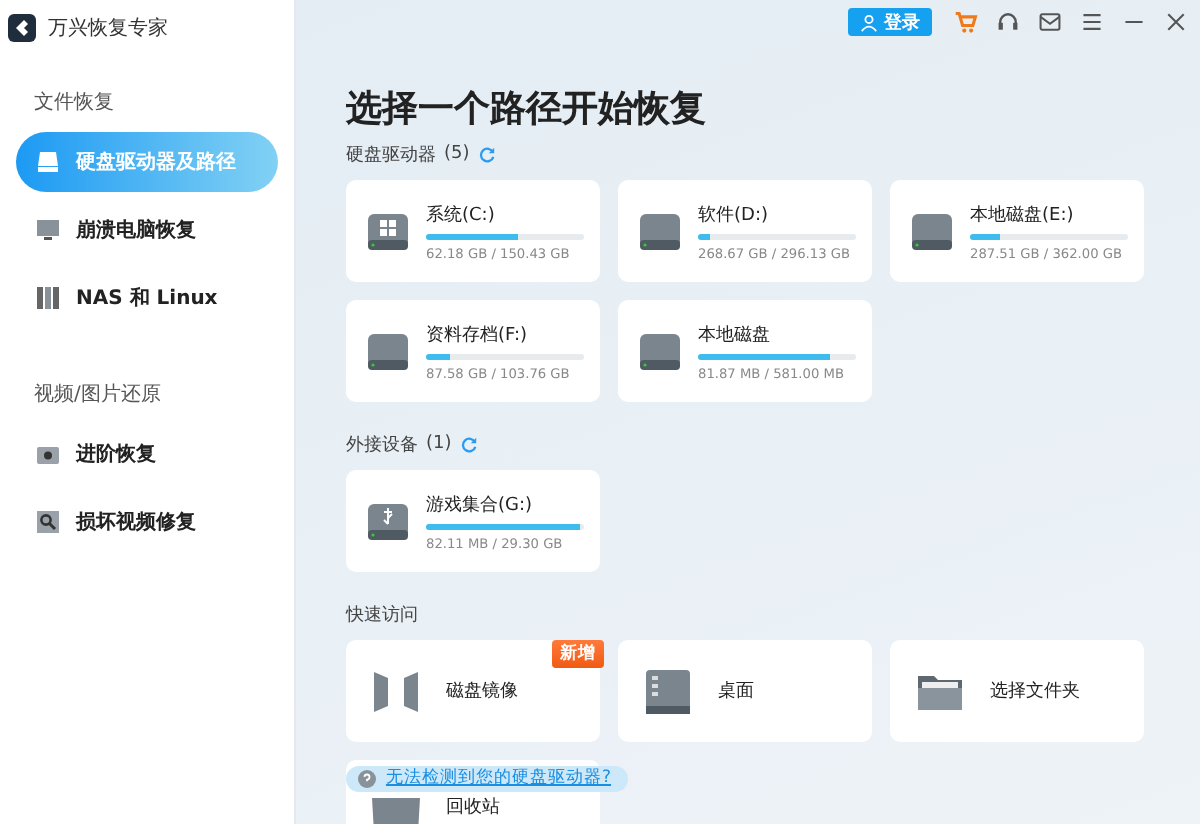 The image size is (1200, 824). What do you see at coordinates (147, 522) in the screenshot?
I see `sidebar-item: 损坏视频修复` at bounding box center [147, 522].